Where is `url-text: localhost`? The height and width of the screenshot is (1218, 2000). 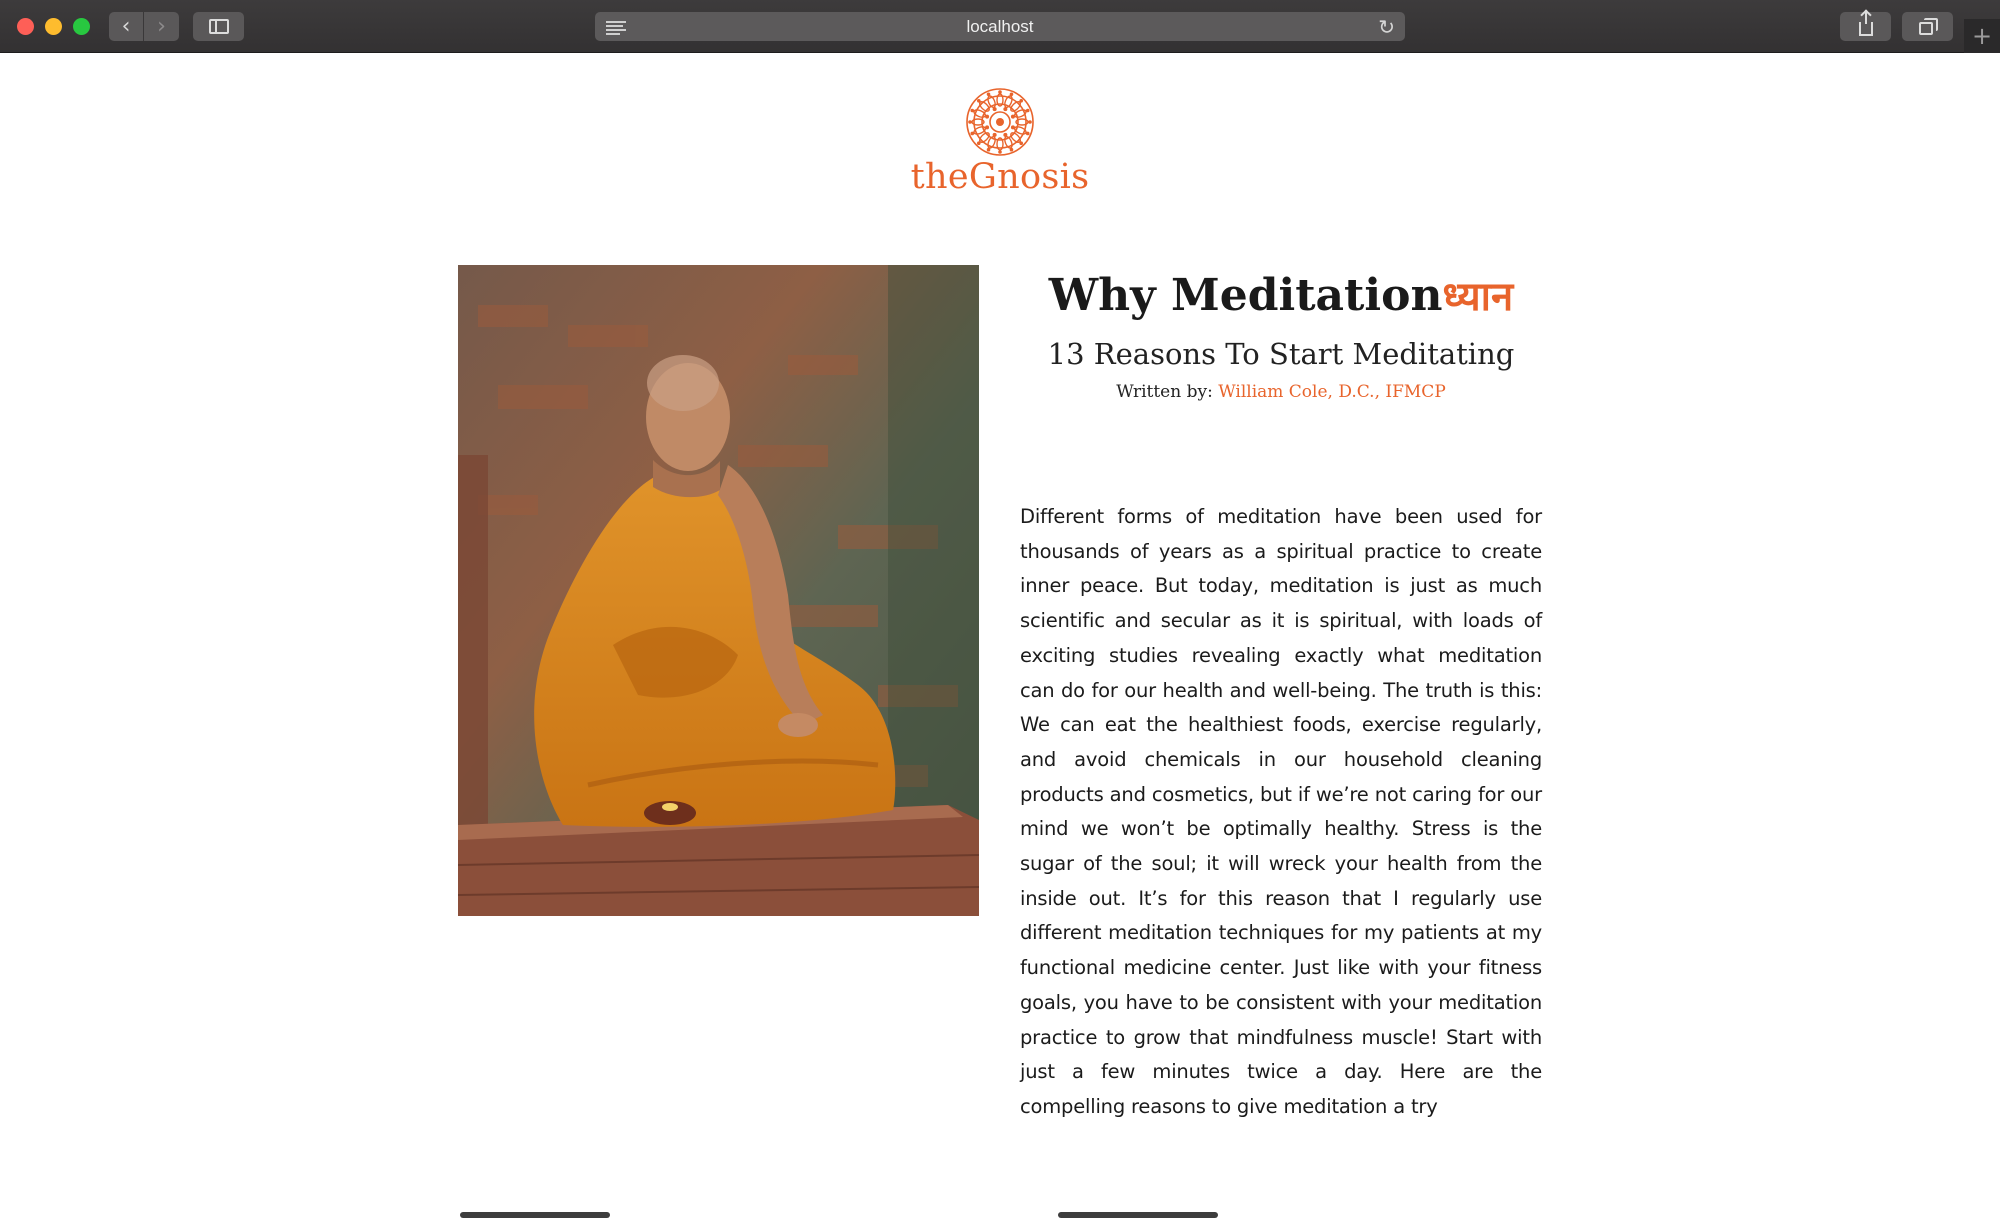 url-text: localhost is located at coordinates (1000, 26).